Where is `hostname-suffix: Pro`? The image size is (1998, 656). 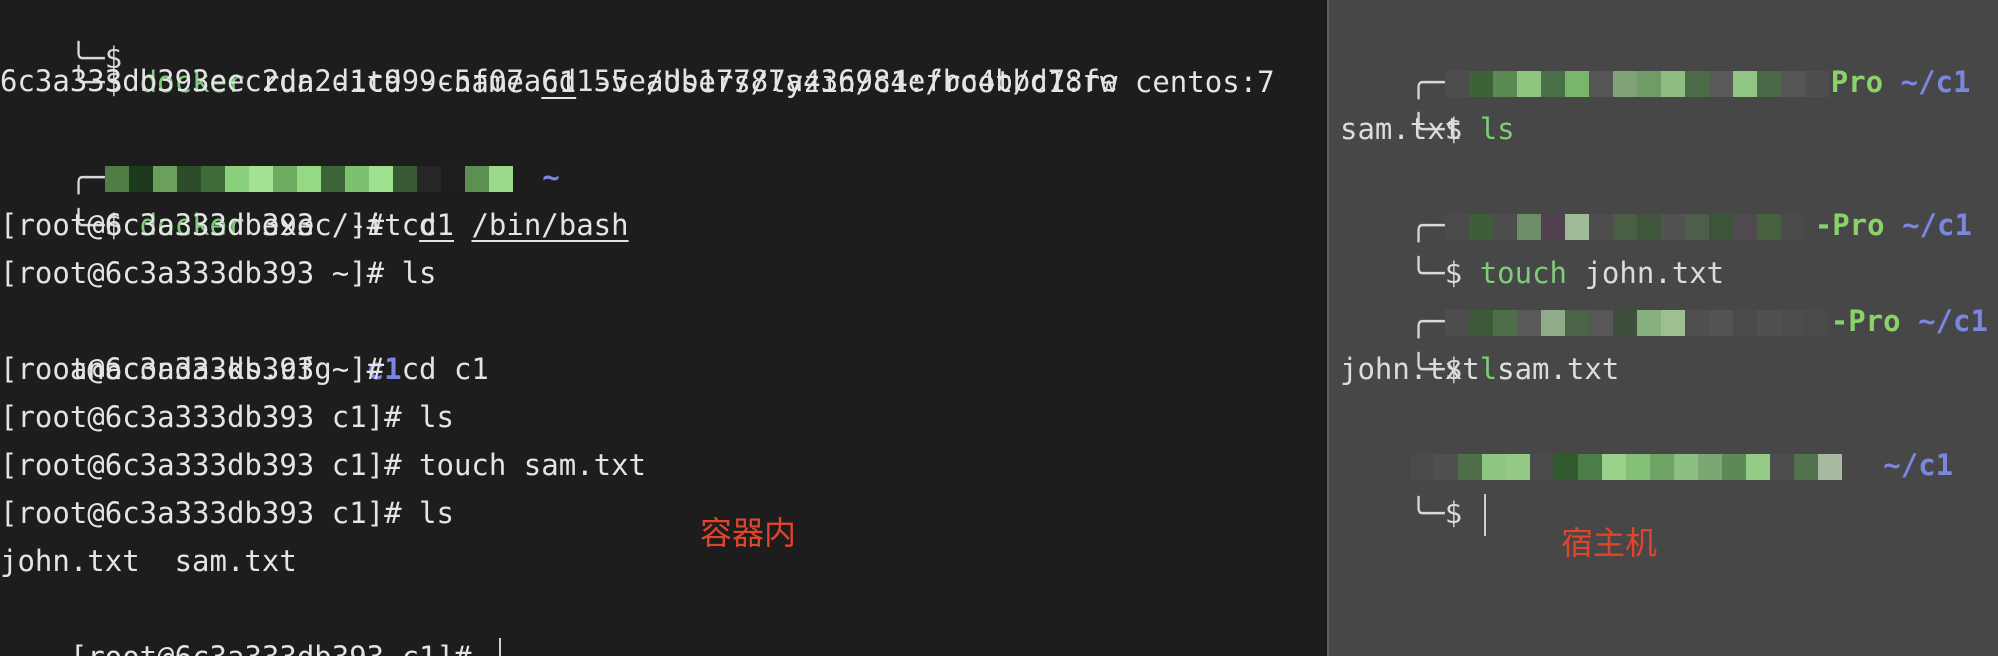 hostname-suffix: Pro is located at coordinates (1857, 82).